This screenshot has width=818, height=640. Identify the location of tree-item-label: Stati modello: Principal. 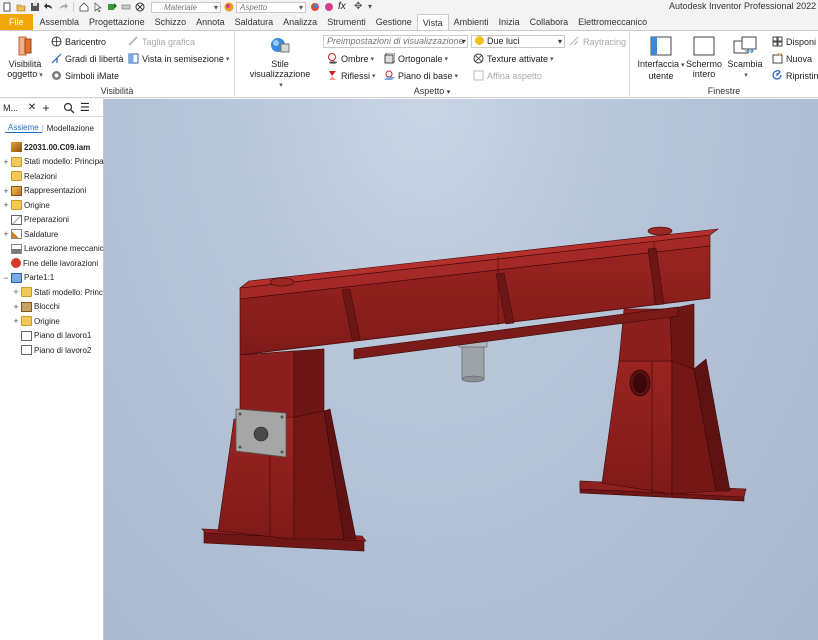
(65, 161).